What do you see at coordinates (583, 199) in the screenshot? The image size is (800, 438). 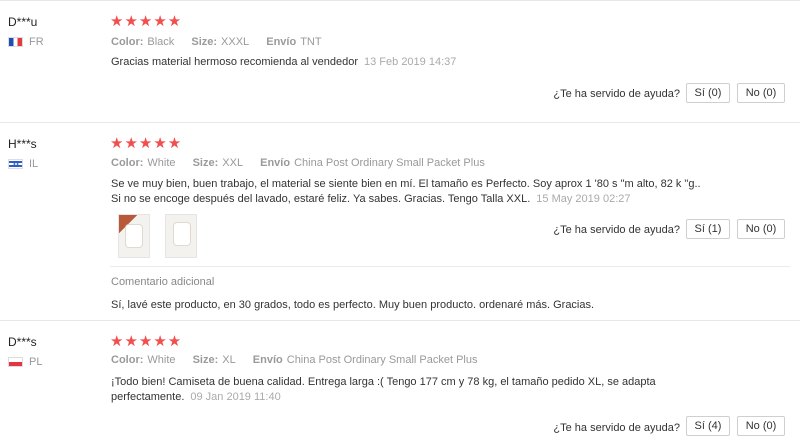 I see `review-date: 15 May 2019 02:27` at bounding box center [583, 199].